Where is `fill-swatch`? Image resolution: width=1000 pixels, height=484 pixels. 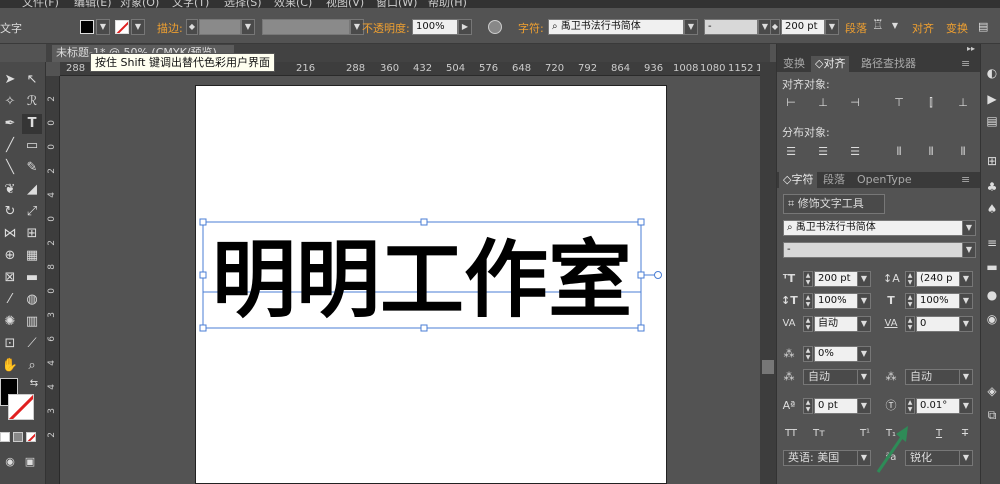 fill-swatch is located at coordinates (87, 27).